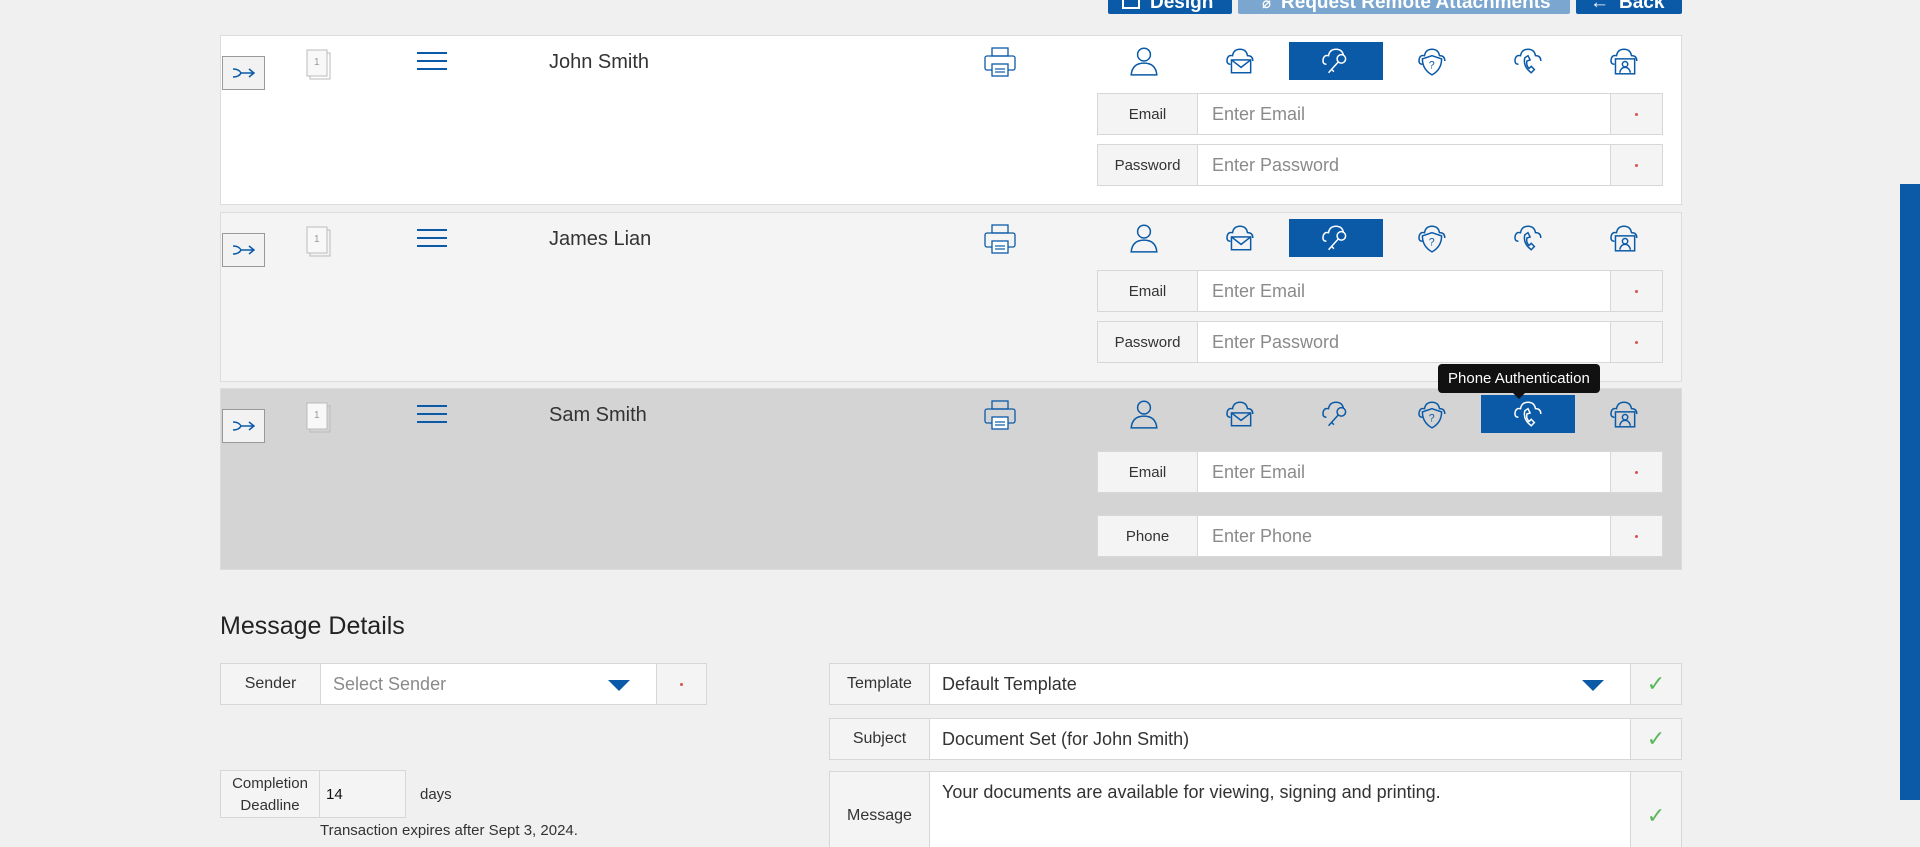 The height and width of the screenshot is (847, 1920). What do you see at coordinates (1910, 492) in the screenshot?
I see `scrollbar` at bounding box center [1910, 492].